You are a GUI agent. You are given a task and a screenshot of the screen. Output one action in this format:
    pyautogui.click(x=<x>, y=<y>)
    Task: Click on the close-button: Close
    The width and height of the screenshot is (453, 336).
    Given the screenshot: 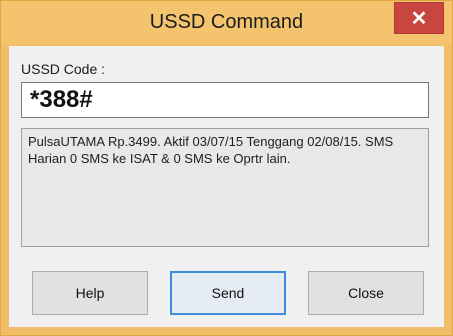 What is the action you would take?
    pyautogui.click(x=366, y=293)
    